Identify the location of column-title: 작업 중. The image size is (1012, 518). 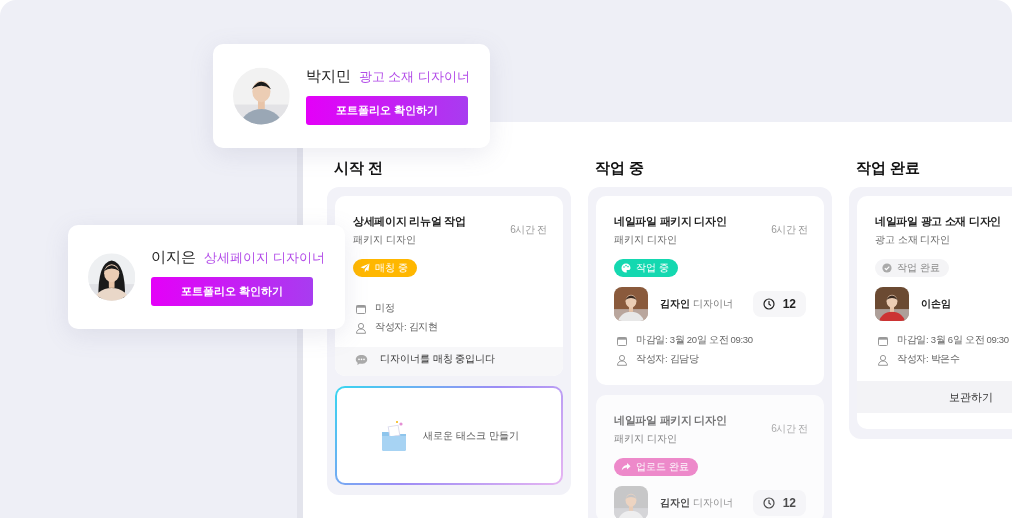
(620, 168).